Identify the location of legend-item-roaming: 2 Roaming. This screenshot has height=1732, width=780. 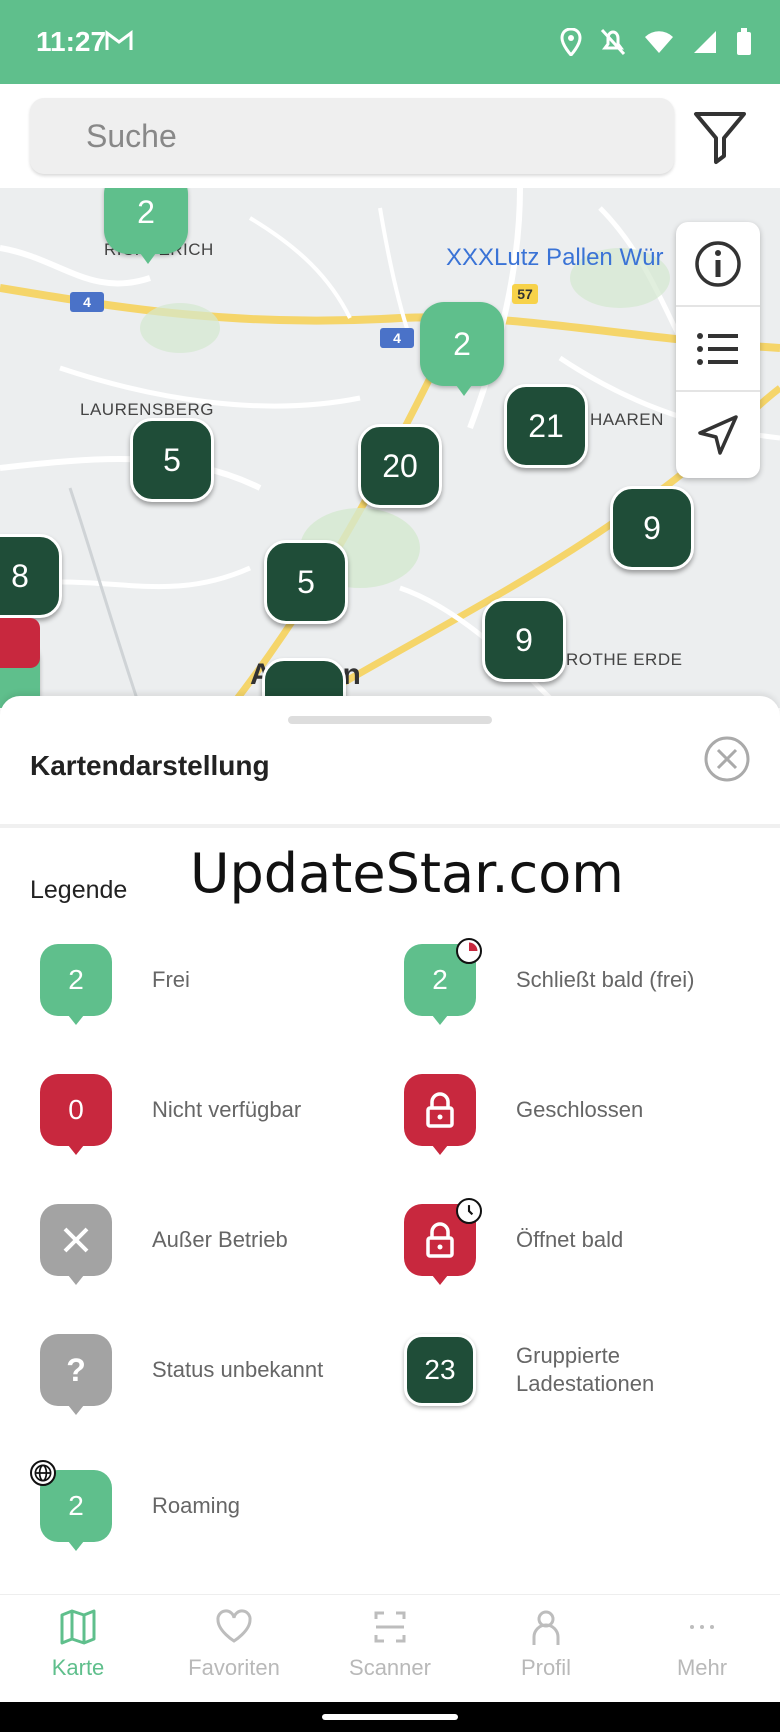
(210, 1512).